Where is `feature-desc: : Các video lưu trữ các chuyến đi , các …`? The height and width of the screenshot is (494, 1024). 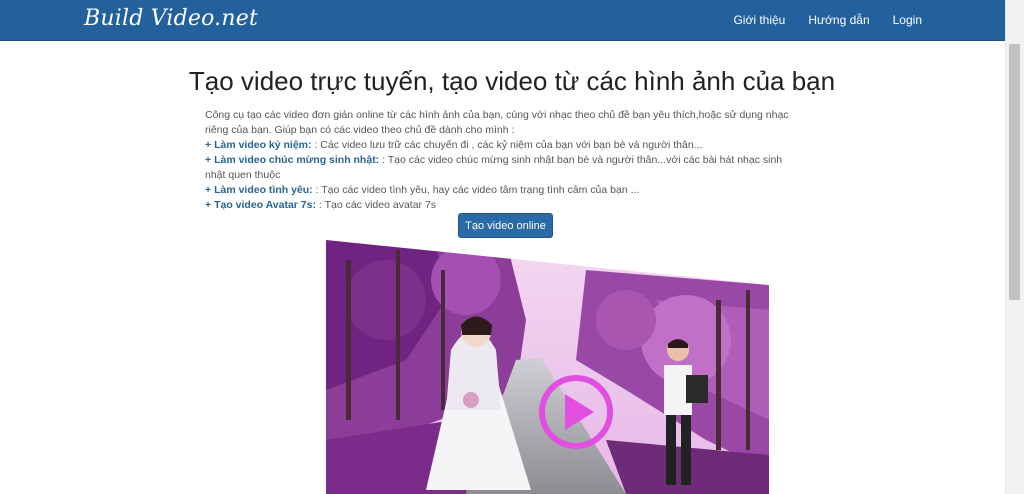 feature-desc: : Các video lưu trữ các chuyến đi , các … is located at coordinates (508, 145).